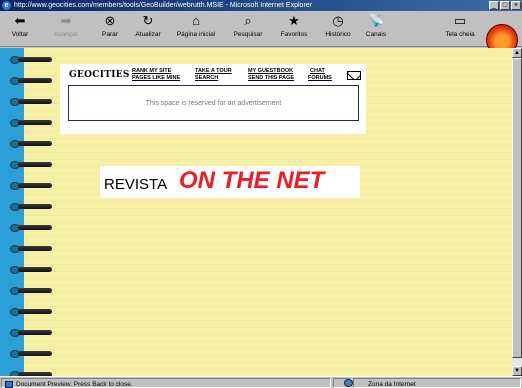 Image resolution: width=522 pixels, height=388 pixels. Describe the element at coordinates (74, 384) in the screenshot. I see `status-message: Document Preview. Press Back to close.` at that location.